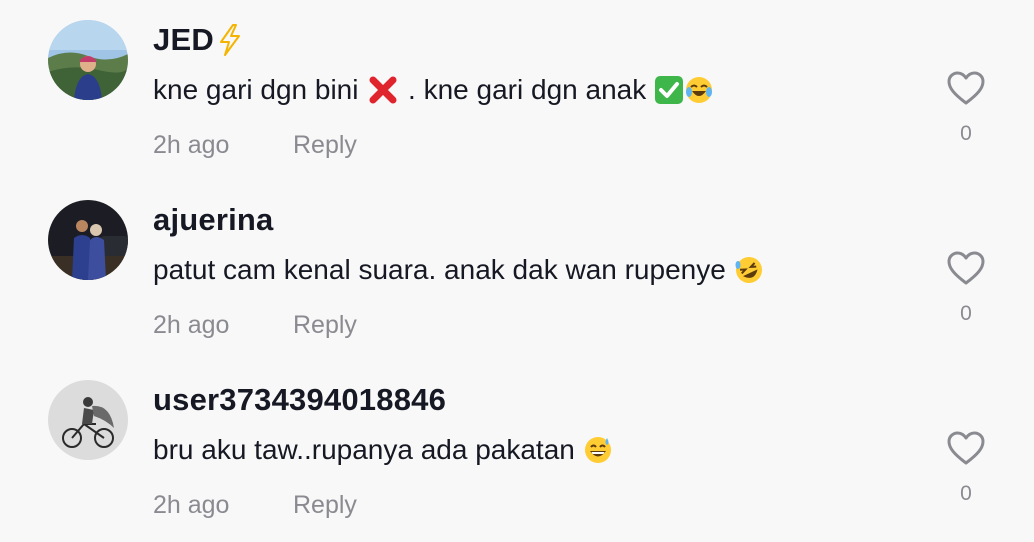 The image size is (1034, 542). I want to click on username-text: user3734394018846, so click(300, 399).